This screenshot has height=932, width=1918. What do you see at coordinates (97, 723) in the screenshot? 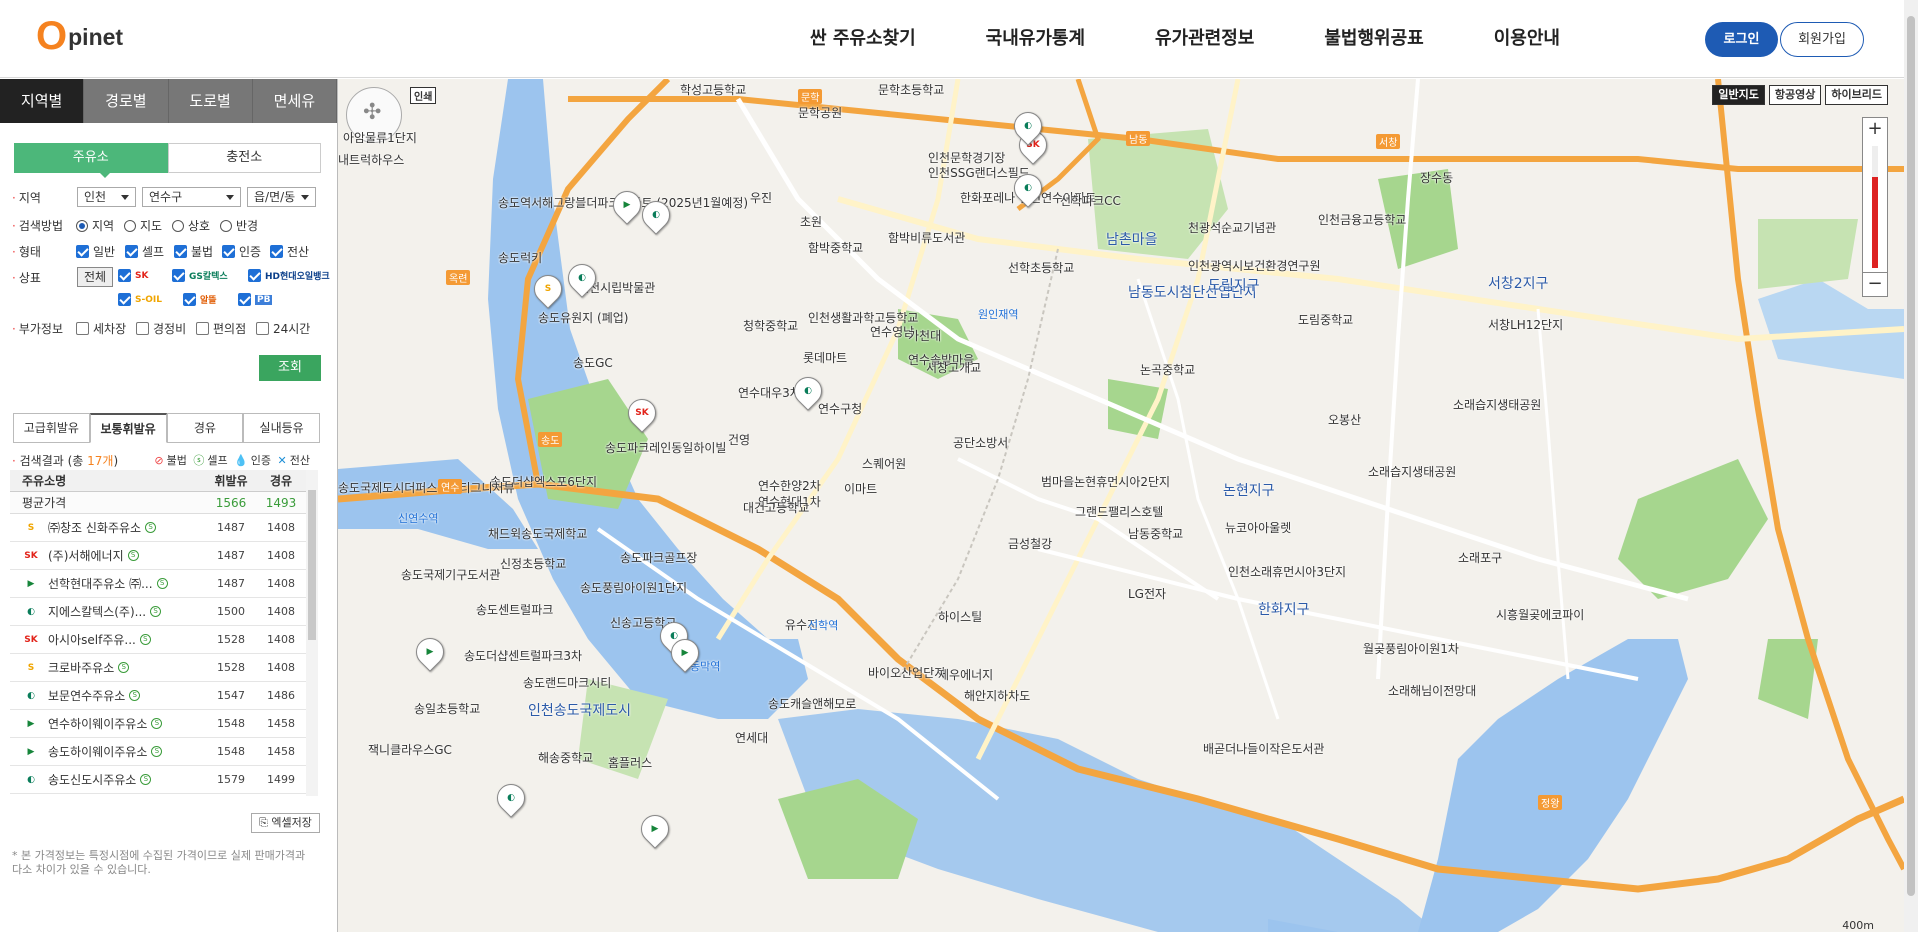
I see `station-name: 연수하이웨이주유소` at bounding box center [97, 723].